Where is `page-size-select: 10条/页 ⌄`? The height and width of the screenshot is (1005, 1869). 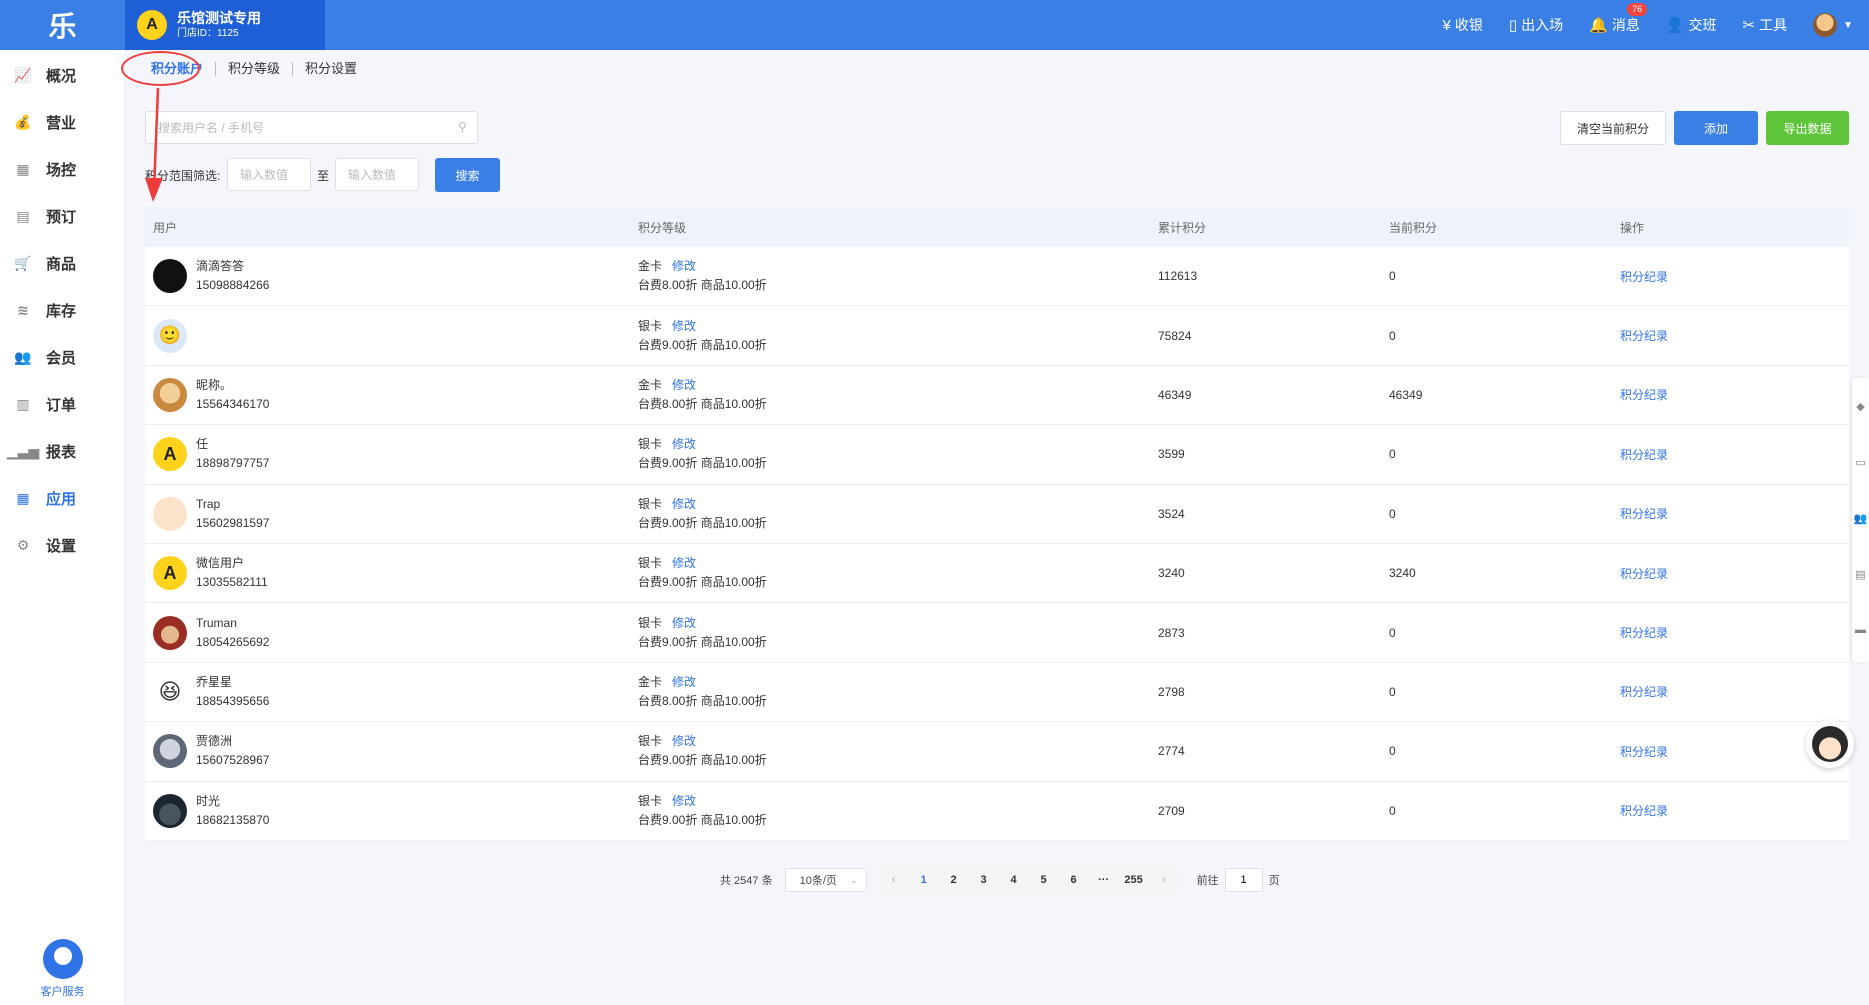 page-size-select: 10条/页 ⌄ is located at coordinates (825, 880).